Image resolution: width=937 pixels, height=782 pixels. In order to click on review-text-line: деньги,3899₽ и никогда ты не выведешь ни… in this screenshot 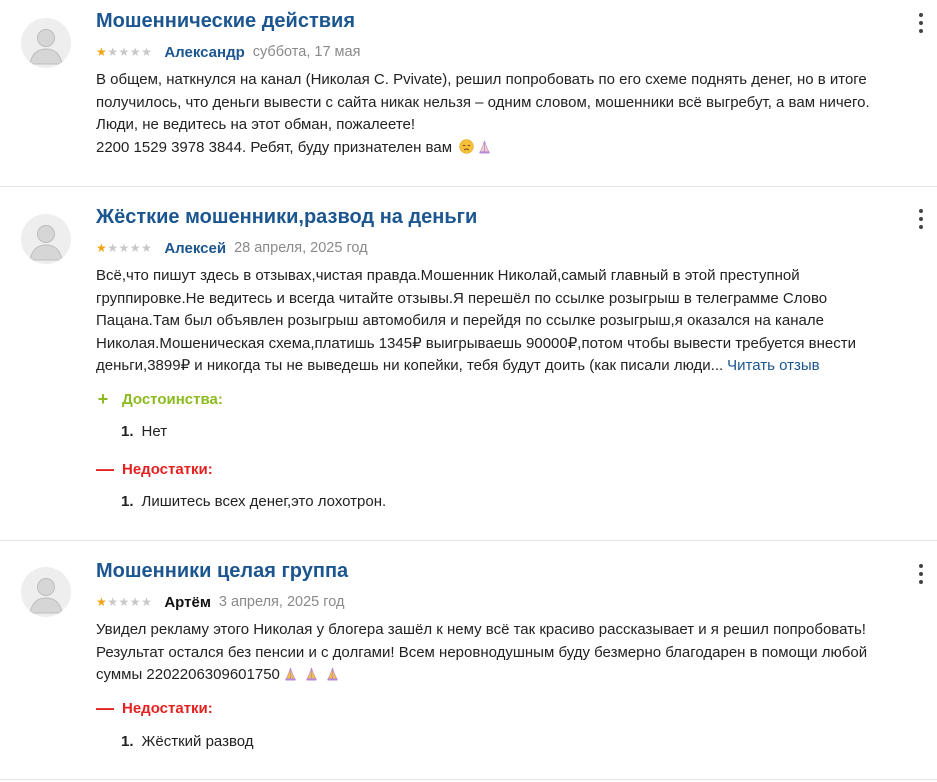, I will do `click(503, 366)`.